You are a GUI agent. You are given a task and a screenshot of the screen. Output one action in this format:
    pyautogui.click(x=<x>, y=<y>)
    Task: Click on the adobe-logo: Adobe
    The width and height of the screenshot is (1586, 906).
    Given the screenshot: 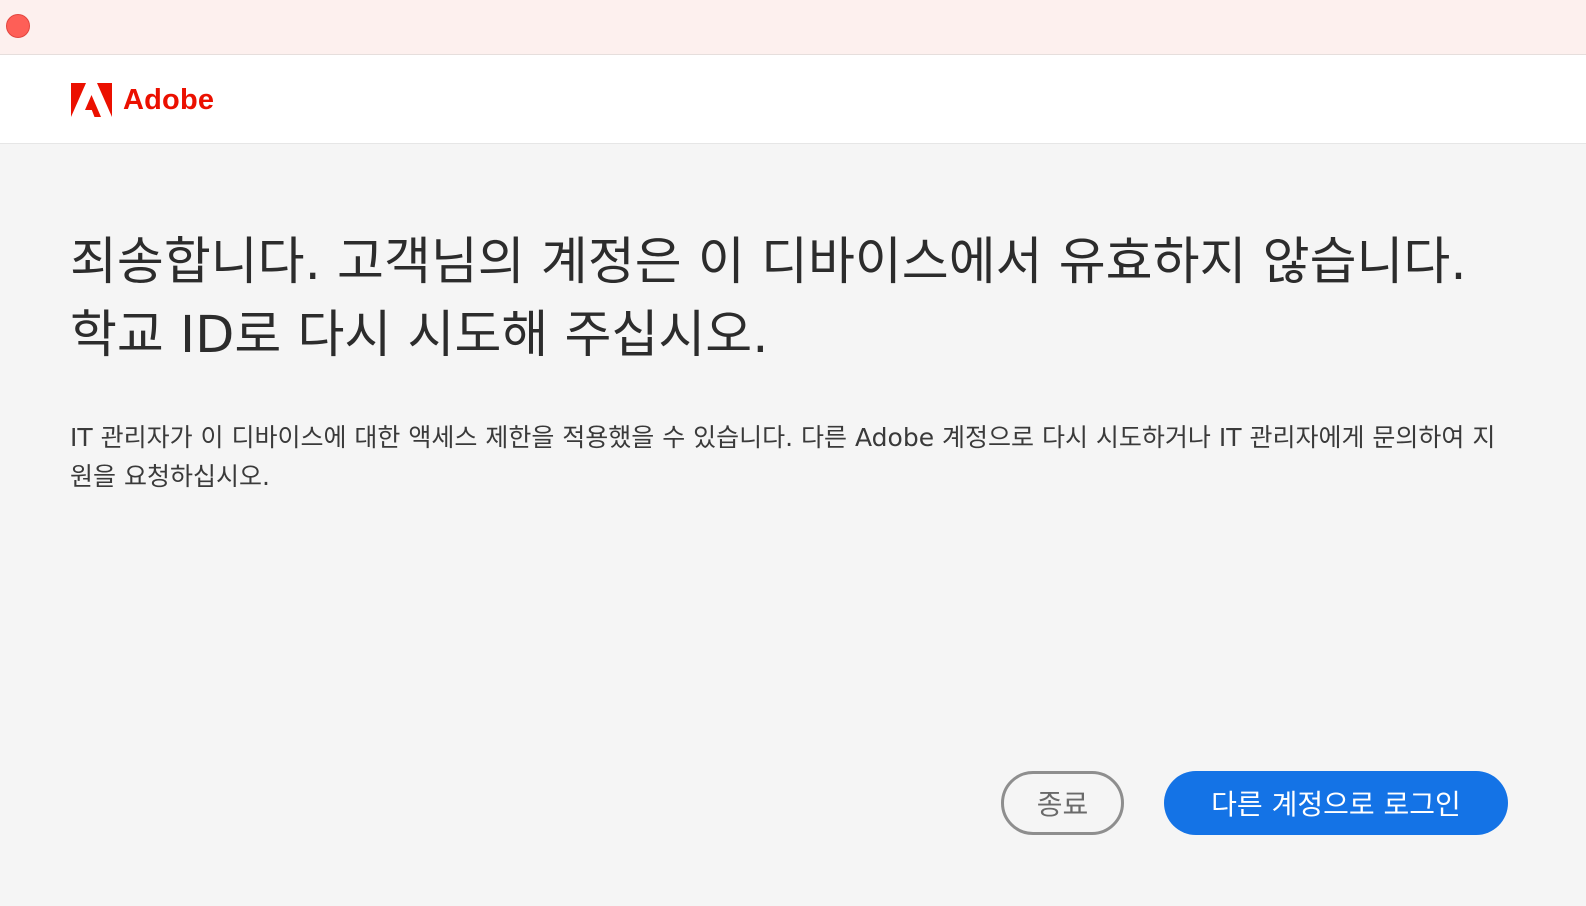 What is the action you would take?
    pyautogui.click(x=142, y=100)
    